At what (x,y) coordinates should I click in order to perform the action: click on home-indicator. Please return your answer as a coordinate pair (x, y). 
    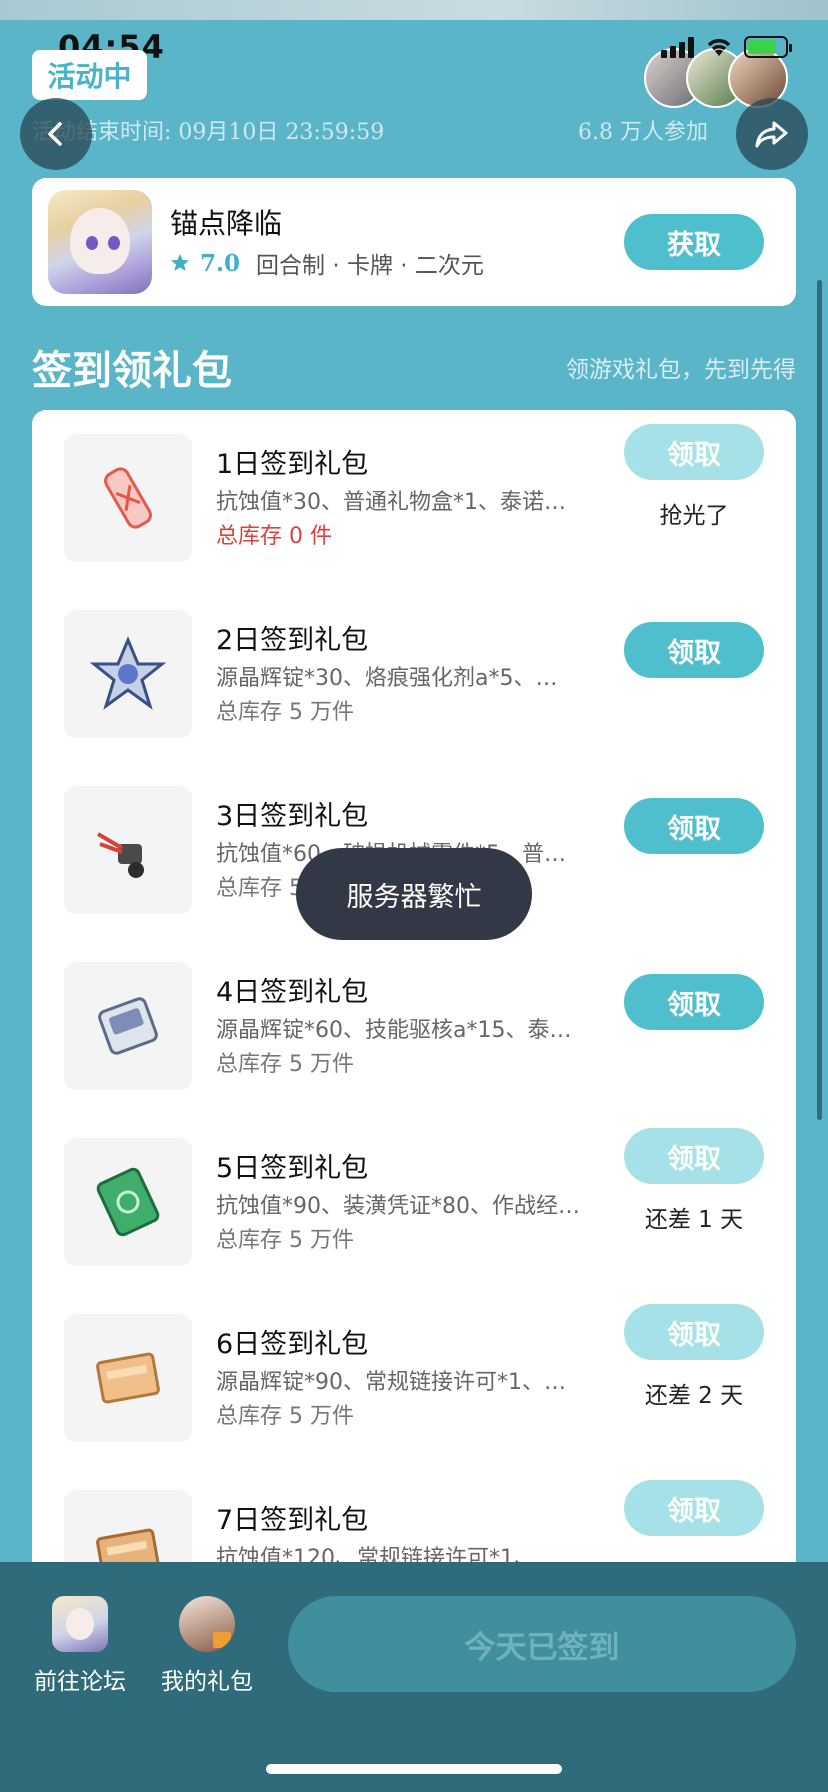
    Looking at the image, I should click on (414, 1769).